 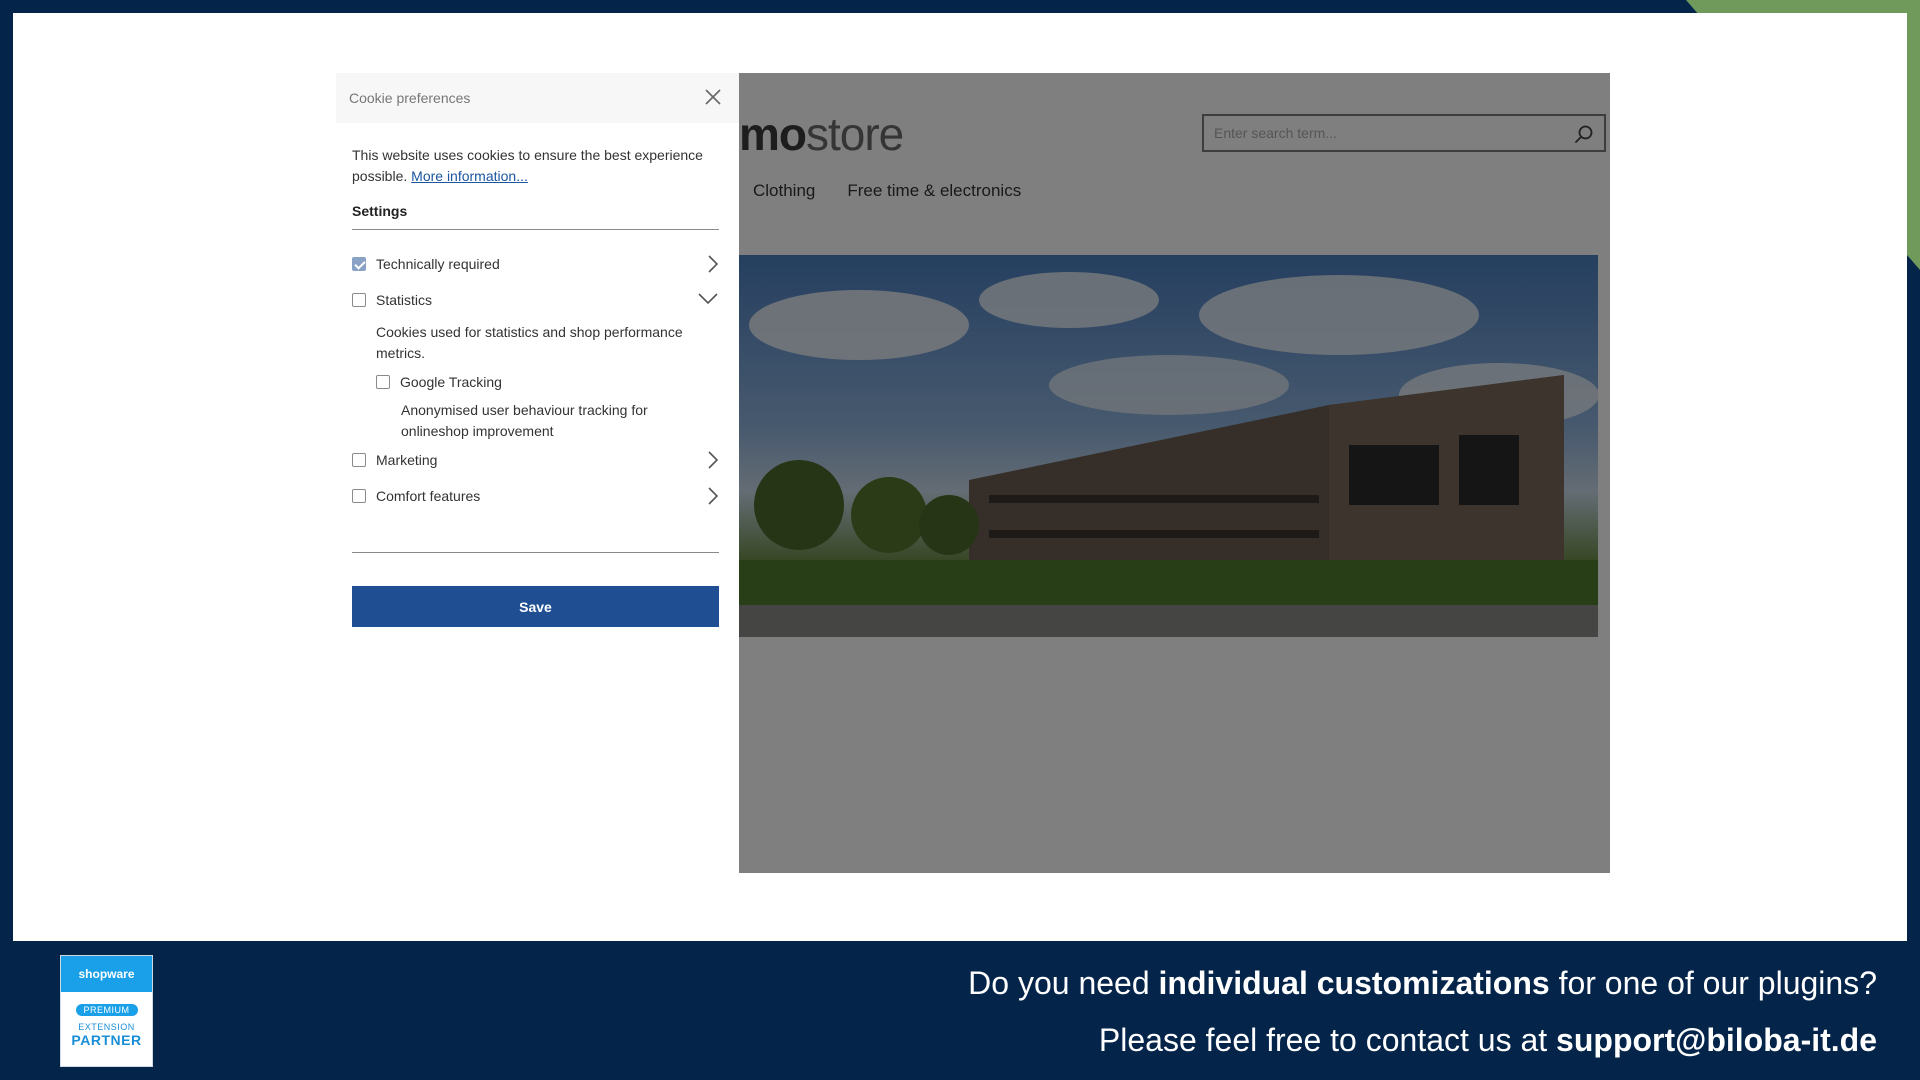 I want to click on modal-title: Cookie preferences, so click(x=410, y=98).